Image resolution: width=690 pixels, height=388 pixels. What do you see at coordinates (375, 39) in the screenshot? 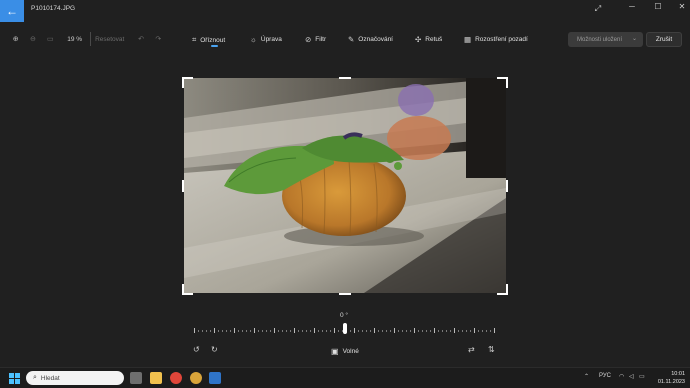
I see `tab-label: Označování` at bounding box center [375, 39].